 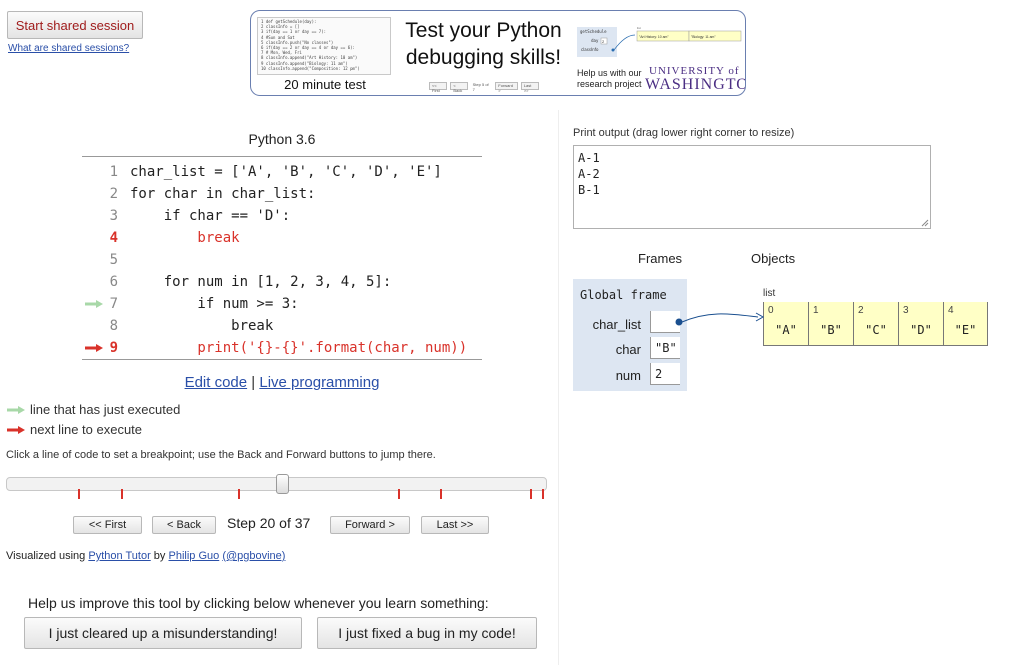 What do you see at coordinates (68, 48) in the screenshot?
I see `what-are-shared-sessions-link: What are shared sessions?` at bounding box center [68, 48].